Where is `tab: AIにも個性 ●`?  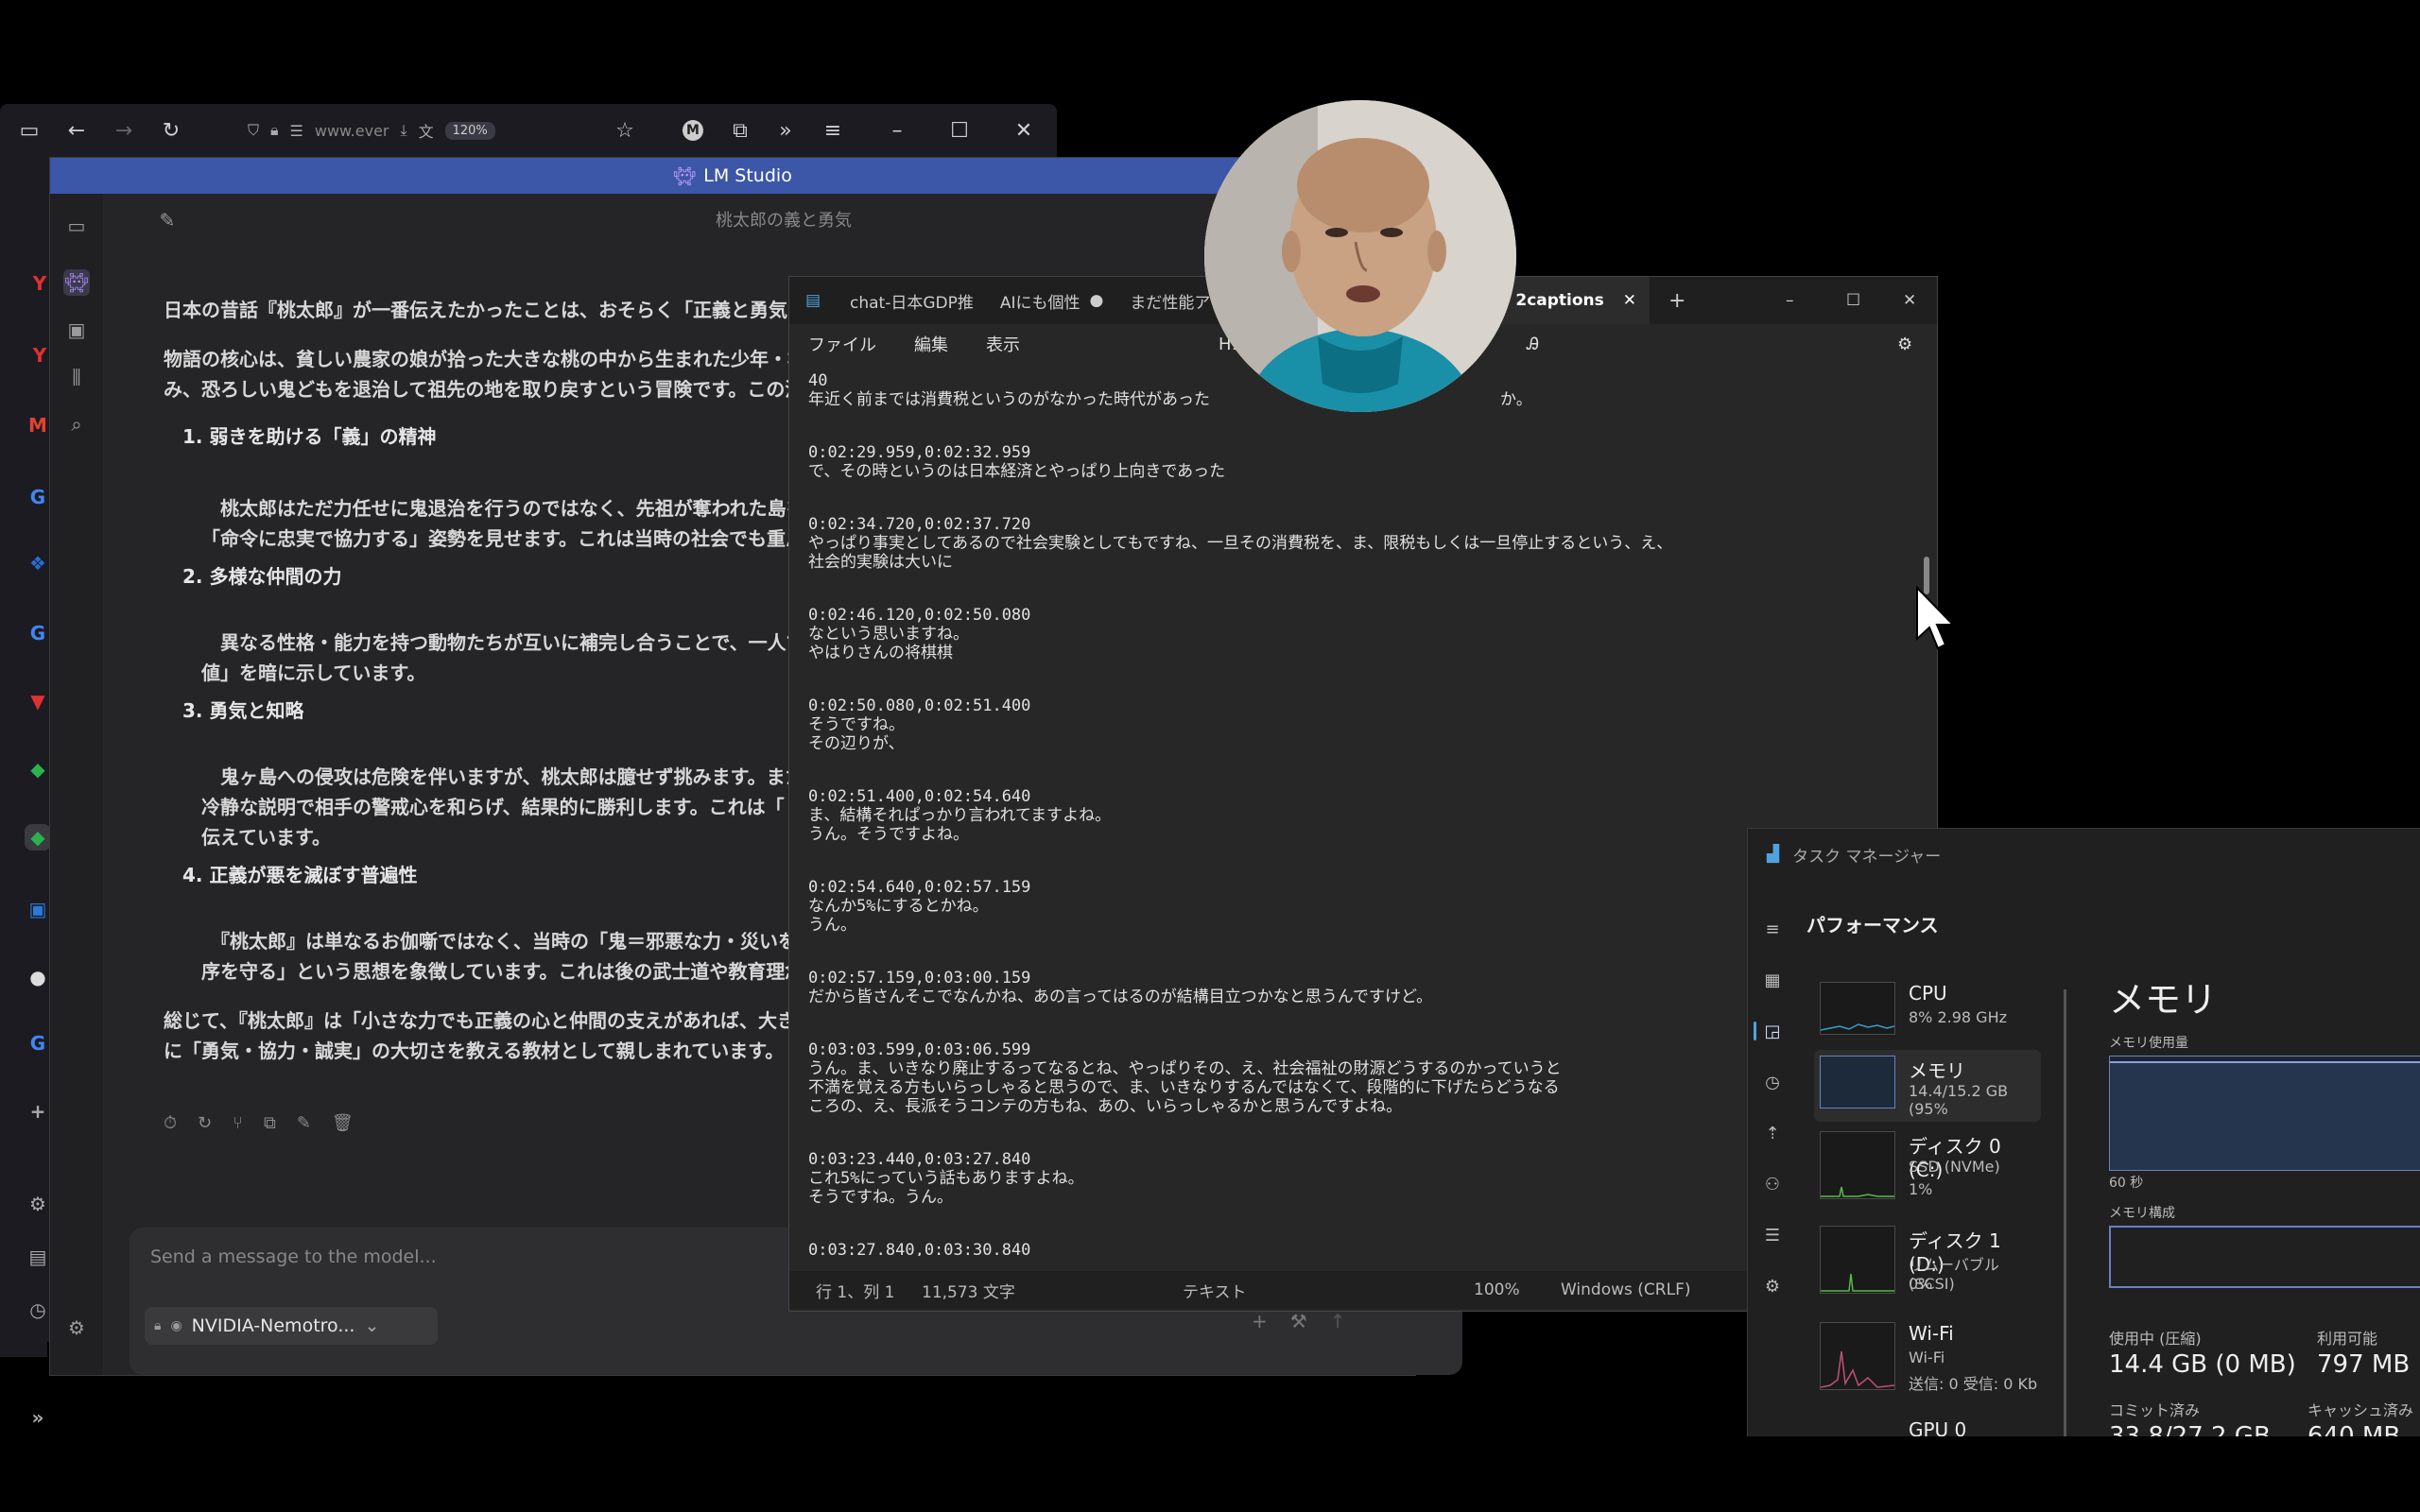
tab: AIにも個性 ● is located at coordinates (1052, 300).